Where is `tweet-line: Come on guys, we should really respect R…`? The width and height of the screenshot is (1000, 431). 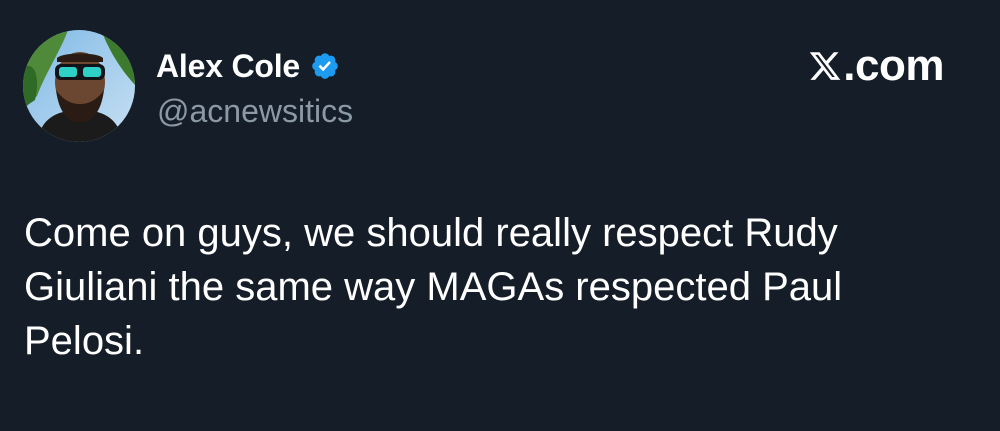 tweet-line: Come on guys, we should really respect R… is located at coordinates (431, 233).